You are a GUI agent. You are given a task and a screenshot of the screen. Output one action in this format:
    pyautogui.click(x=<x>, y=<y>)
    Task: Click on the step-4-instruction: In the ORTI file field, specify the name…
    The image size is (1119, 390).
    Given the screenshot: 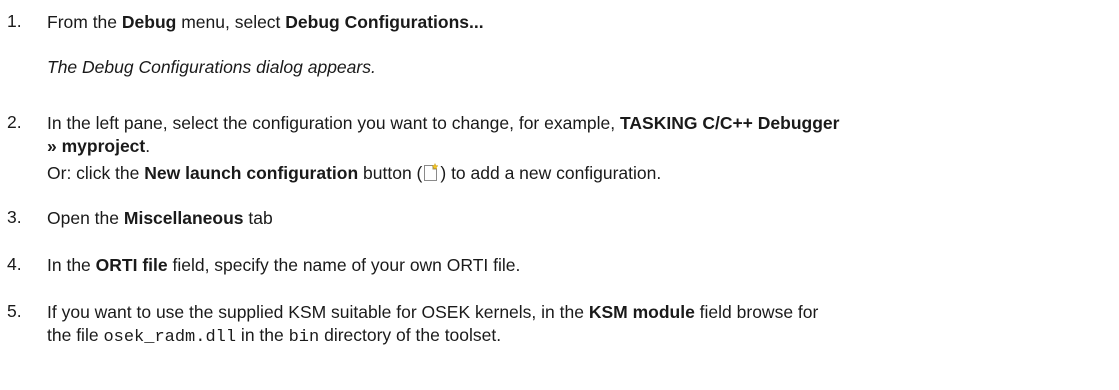 What is the action you would take?
    pyautogui.click(x=283, y=265)
    